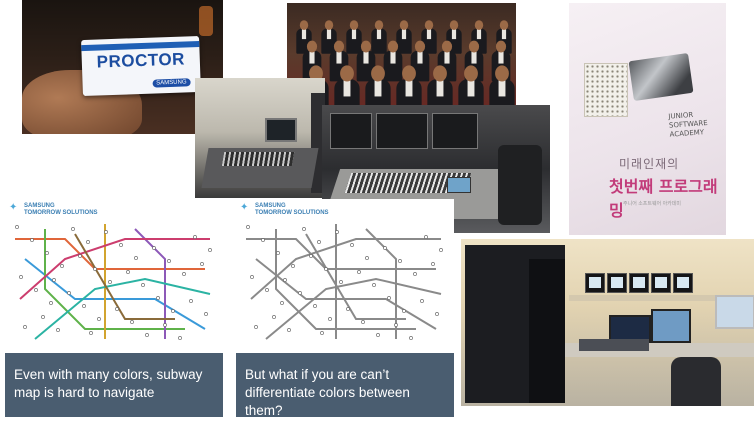 Image resolution: width=754 pixels, height=422 pixels. What do you see at coordinates (614, 345) in the screenshot?
I see `switcher-board` at bounding box center [614, 345].